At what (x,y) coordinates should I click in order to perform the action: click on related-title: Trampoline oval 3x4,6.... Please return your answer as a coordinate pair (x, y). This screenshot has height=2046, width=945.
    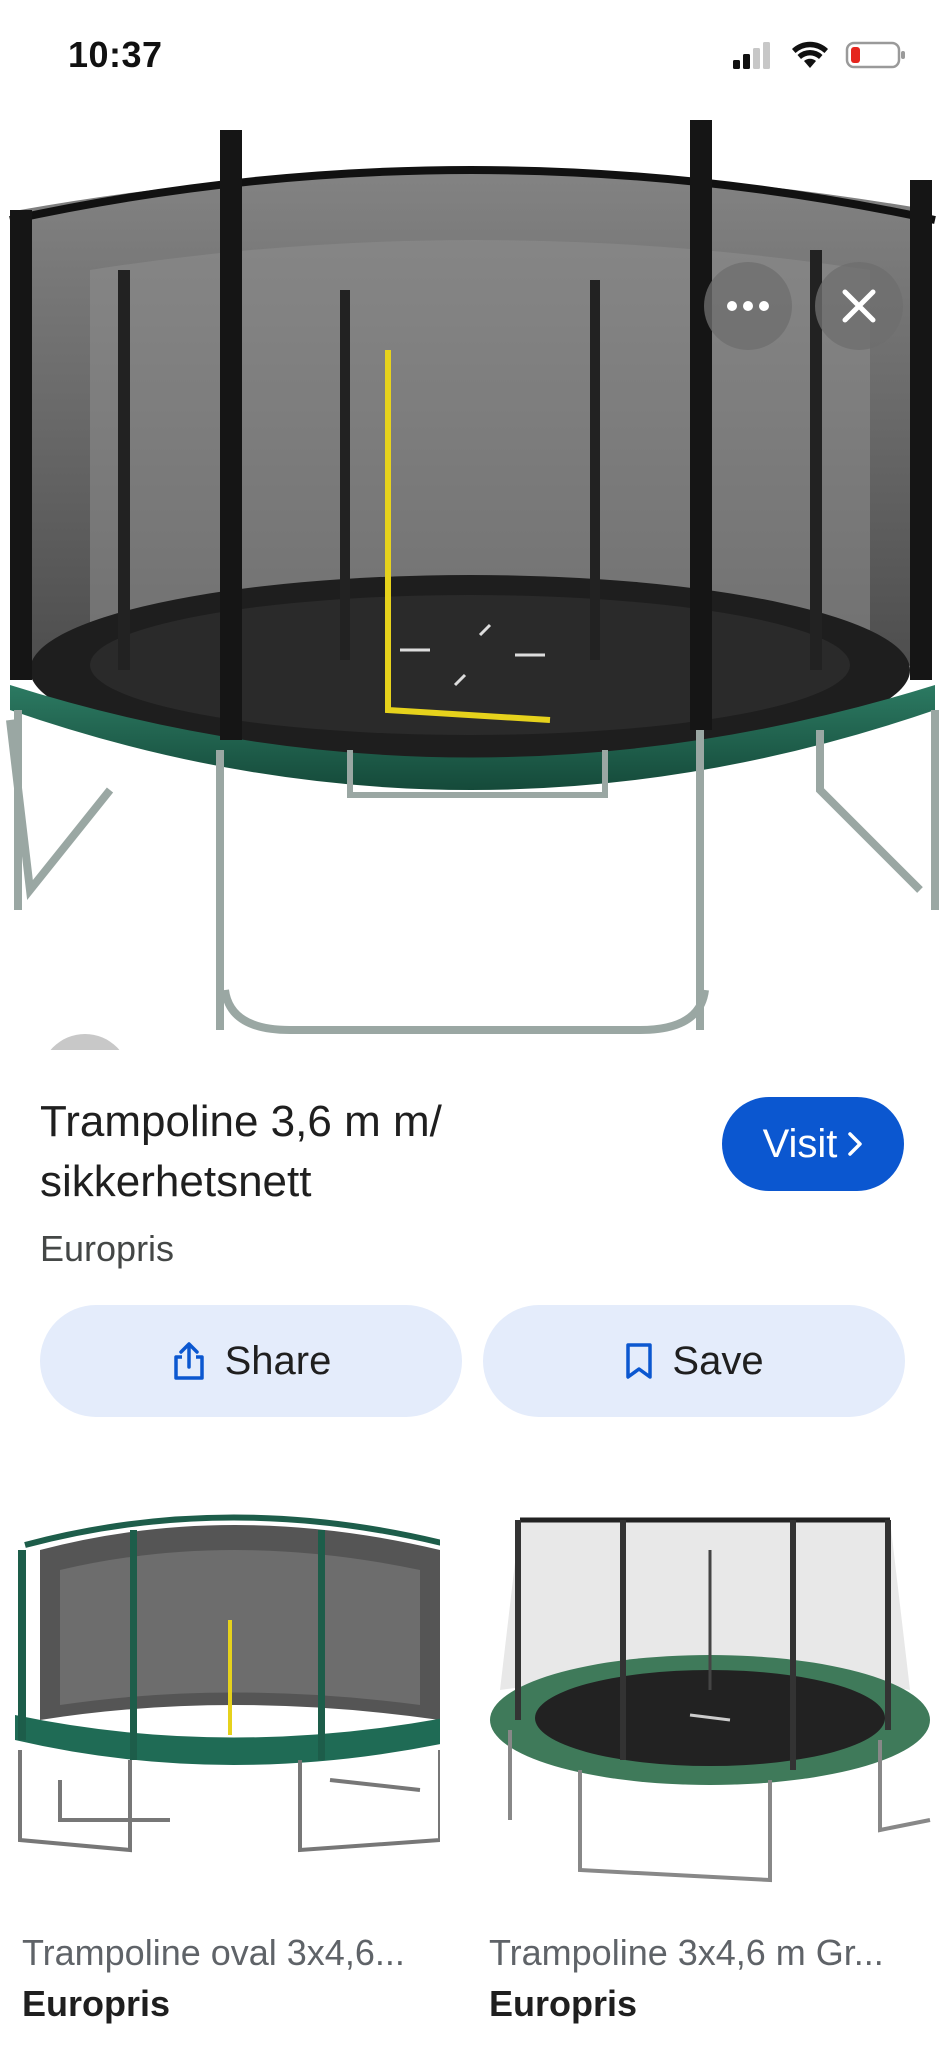
    Looking at the image, I should click on (213, 1952).